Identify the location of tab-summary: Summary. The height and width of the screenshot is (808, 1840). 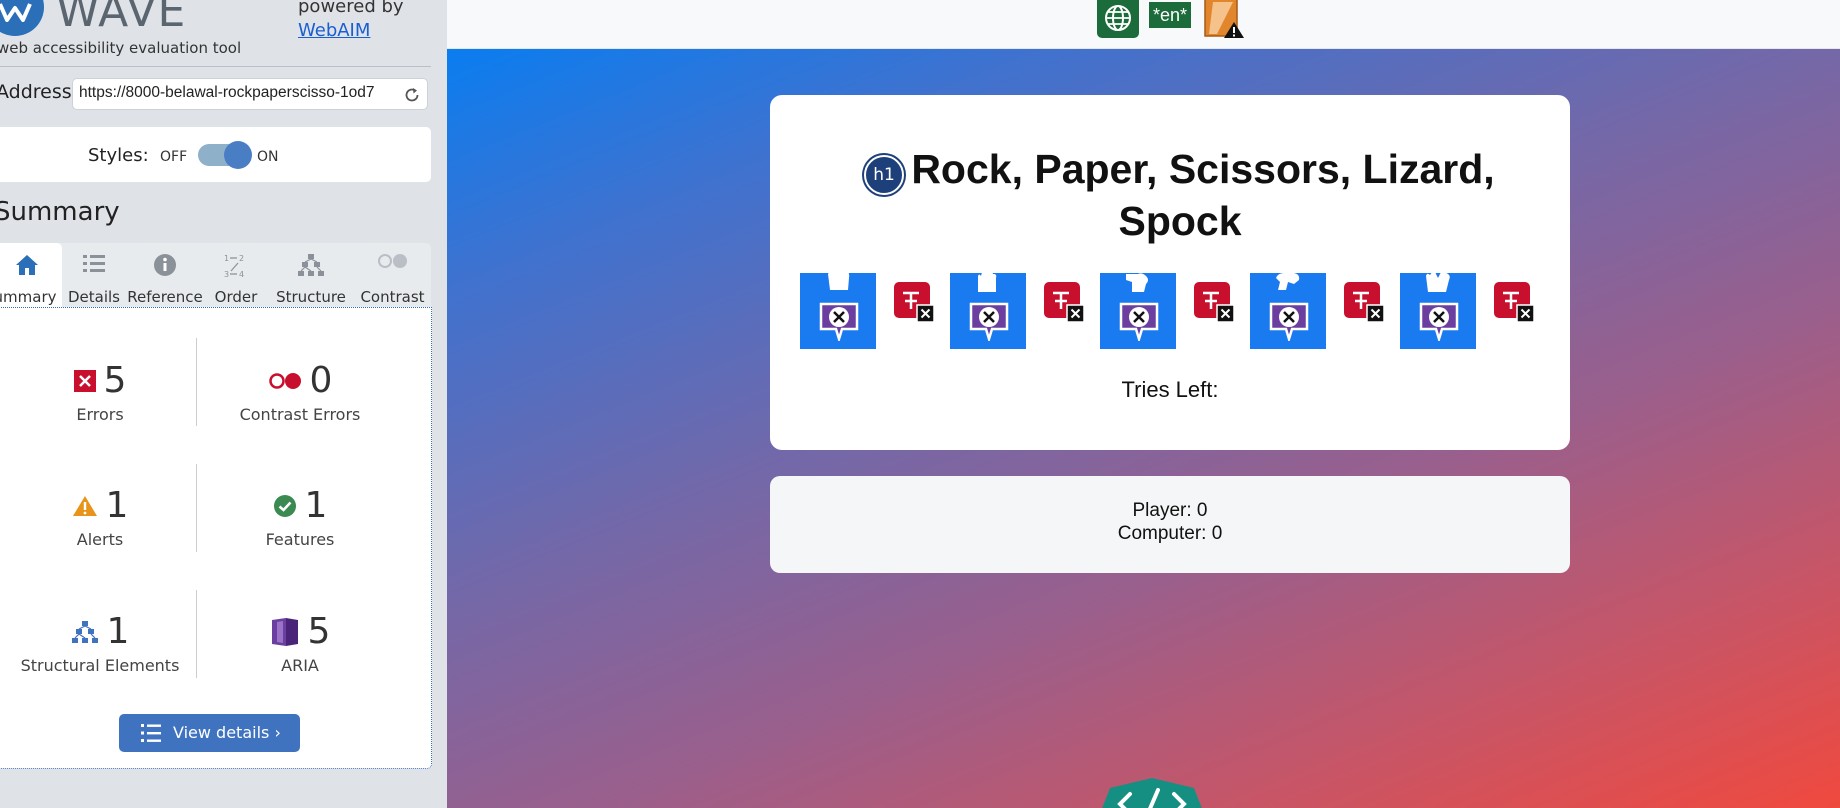
(31, 275).